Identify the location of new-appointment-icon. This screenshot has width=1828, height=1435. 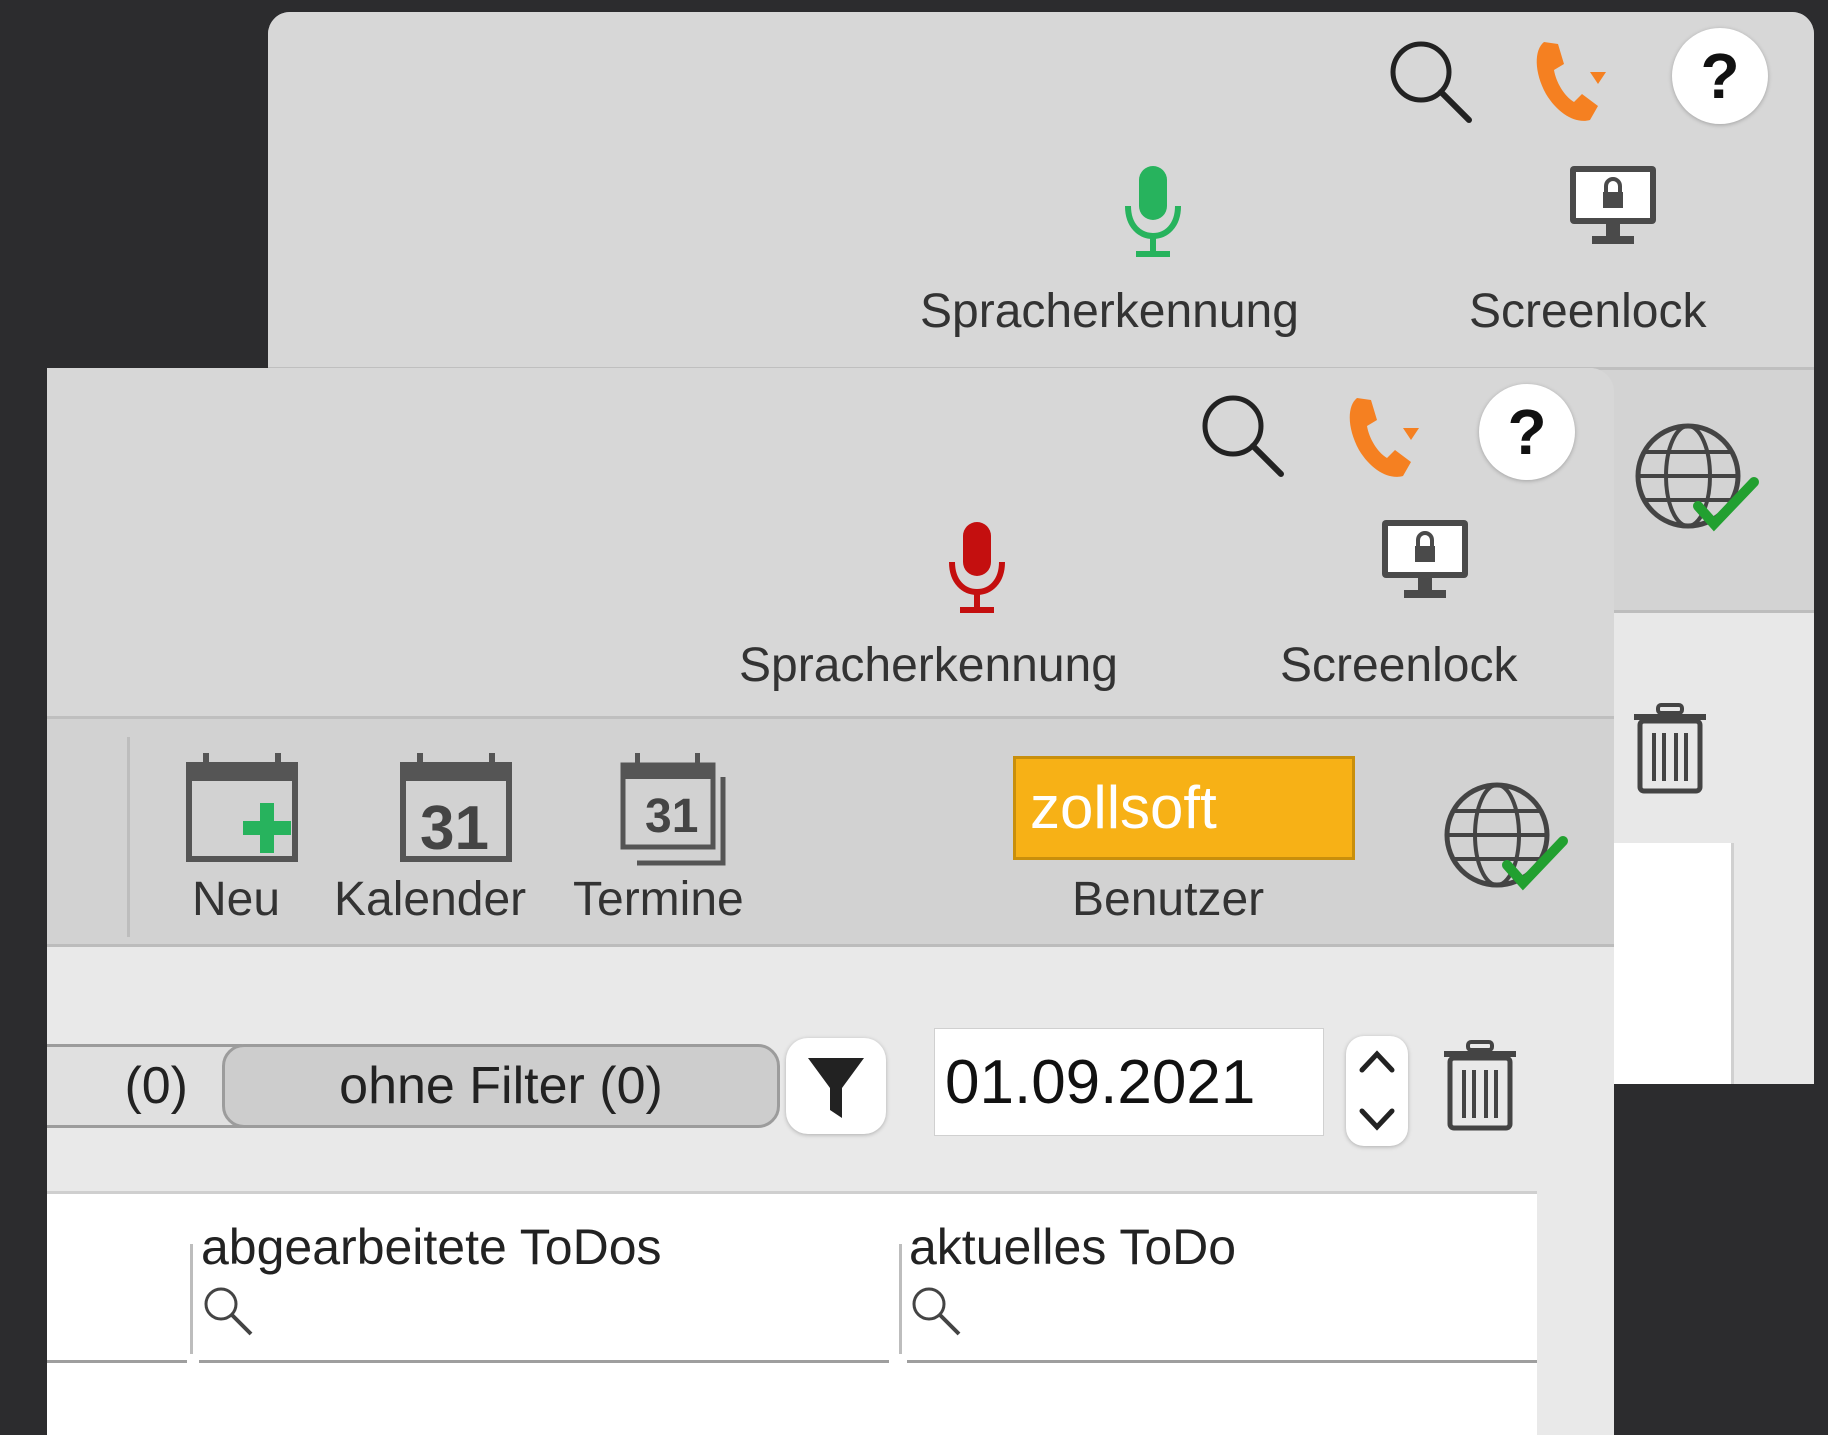
(244, 809).